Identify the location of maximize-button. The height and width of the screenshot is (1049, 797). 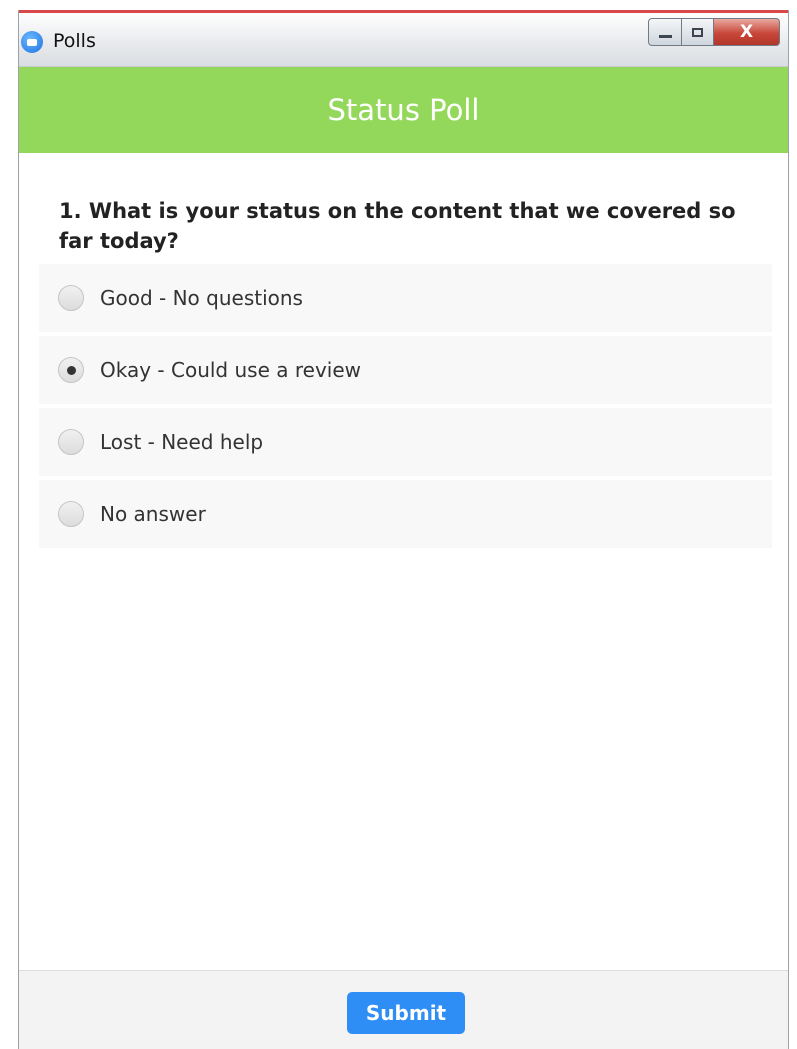
(698, 32).